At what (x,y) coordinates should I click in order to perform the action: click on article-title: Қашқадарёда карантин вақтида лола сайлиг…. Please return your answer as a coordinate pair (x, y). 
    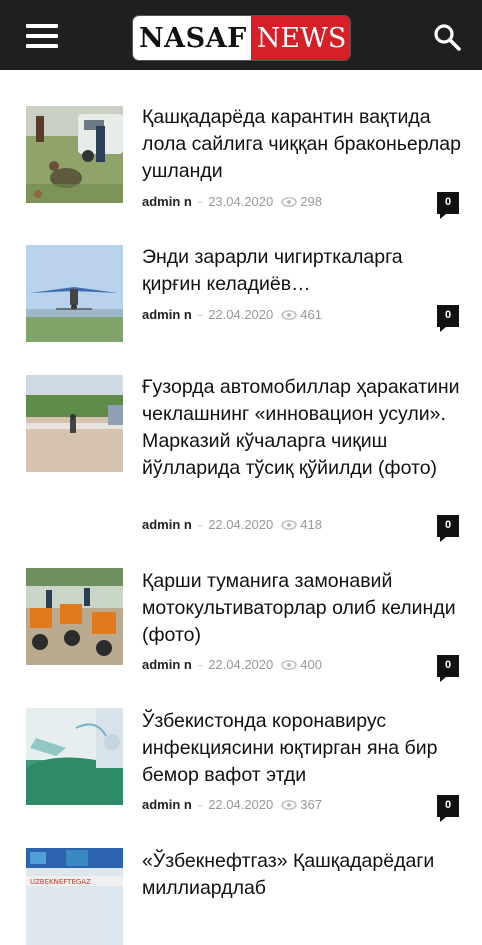
    Looking at the image, I should click on (303, 144).